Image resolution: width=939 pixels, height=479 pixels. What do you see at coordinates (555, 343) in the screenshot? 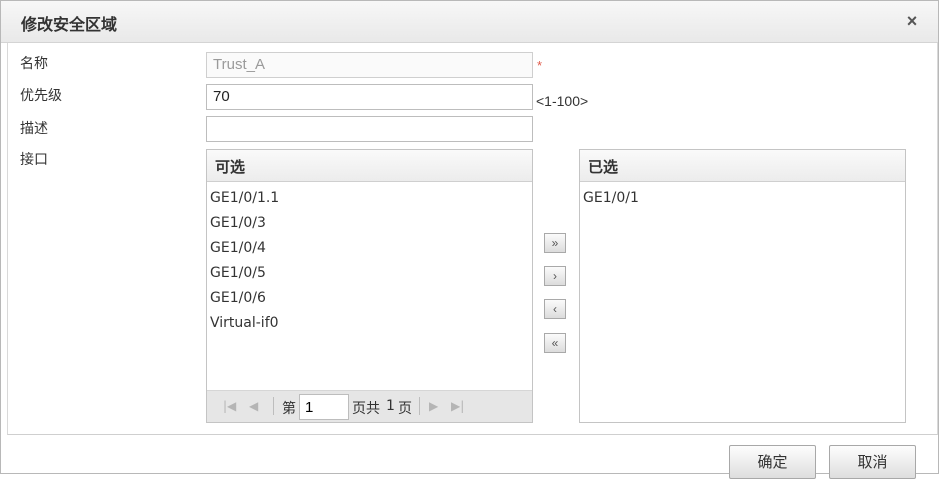
I see `remove-all-button: «` at bounding box center [555, 343].